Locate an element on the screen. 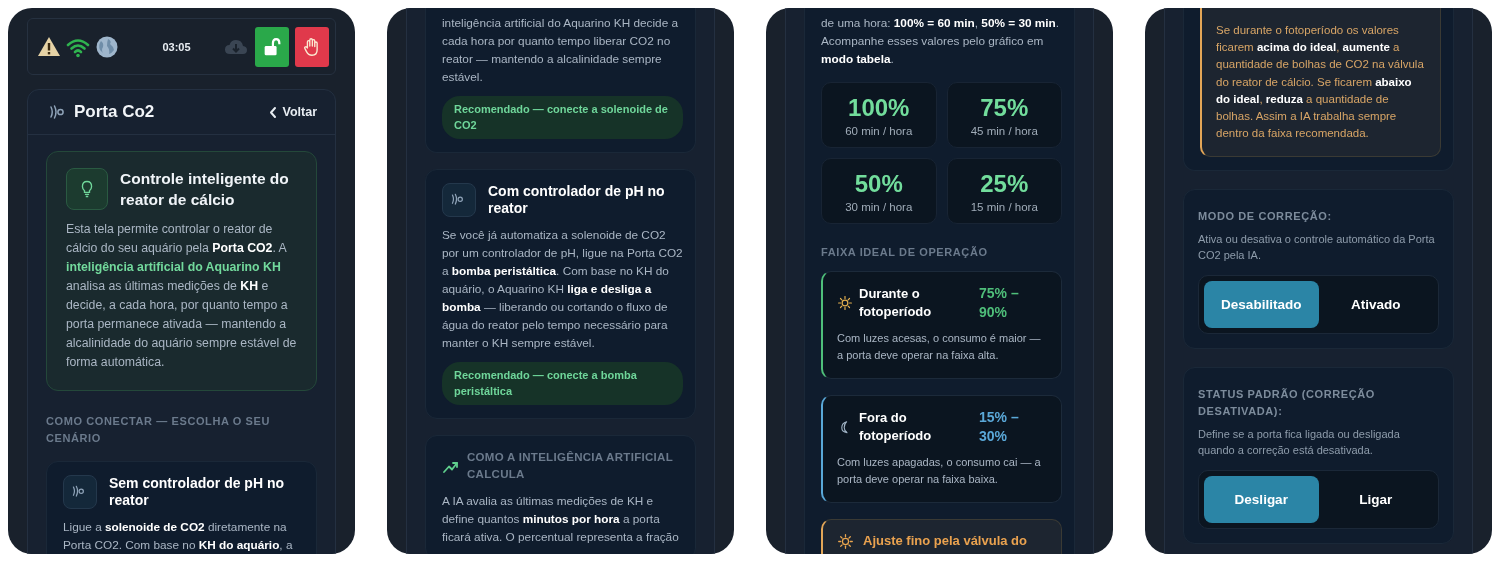  description-text: Ligue a solenoide de CO2 diretamente na Porta CO2. Com base no KH do aquário, a is located at coordinates (178, 536).